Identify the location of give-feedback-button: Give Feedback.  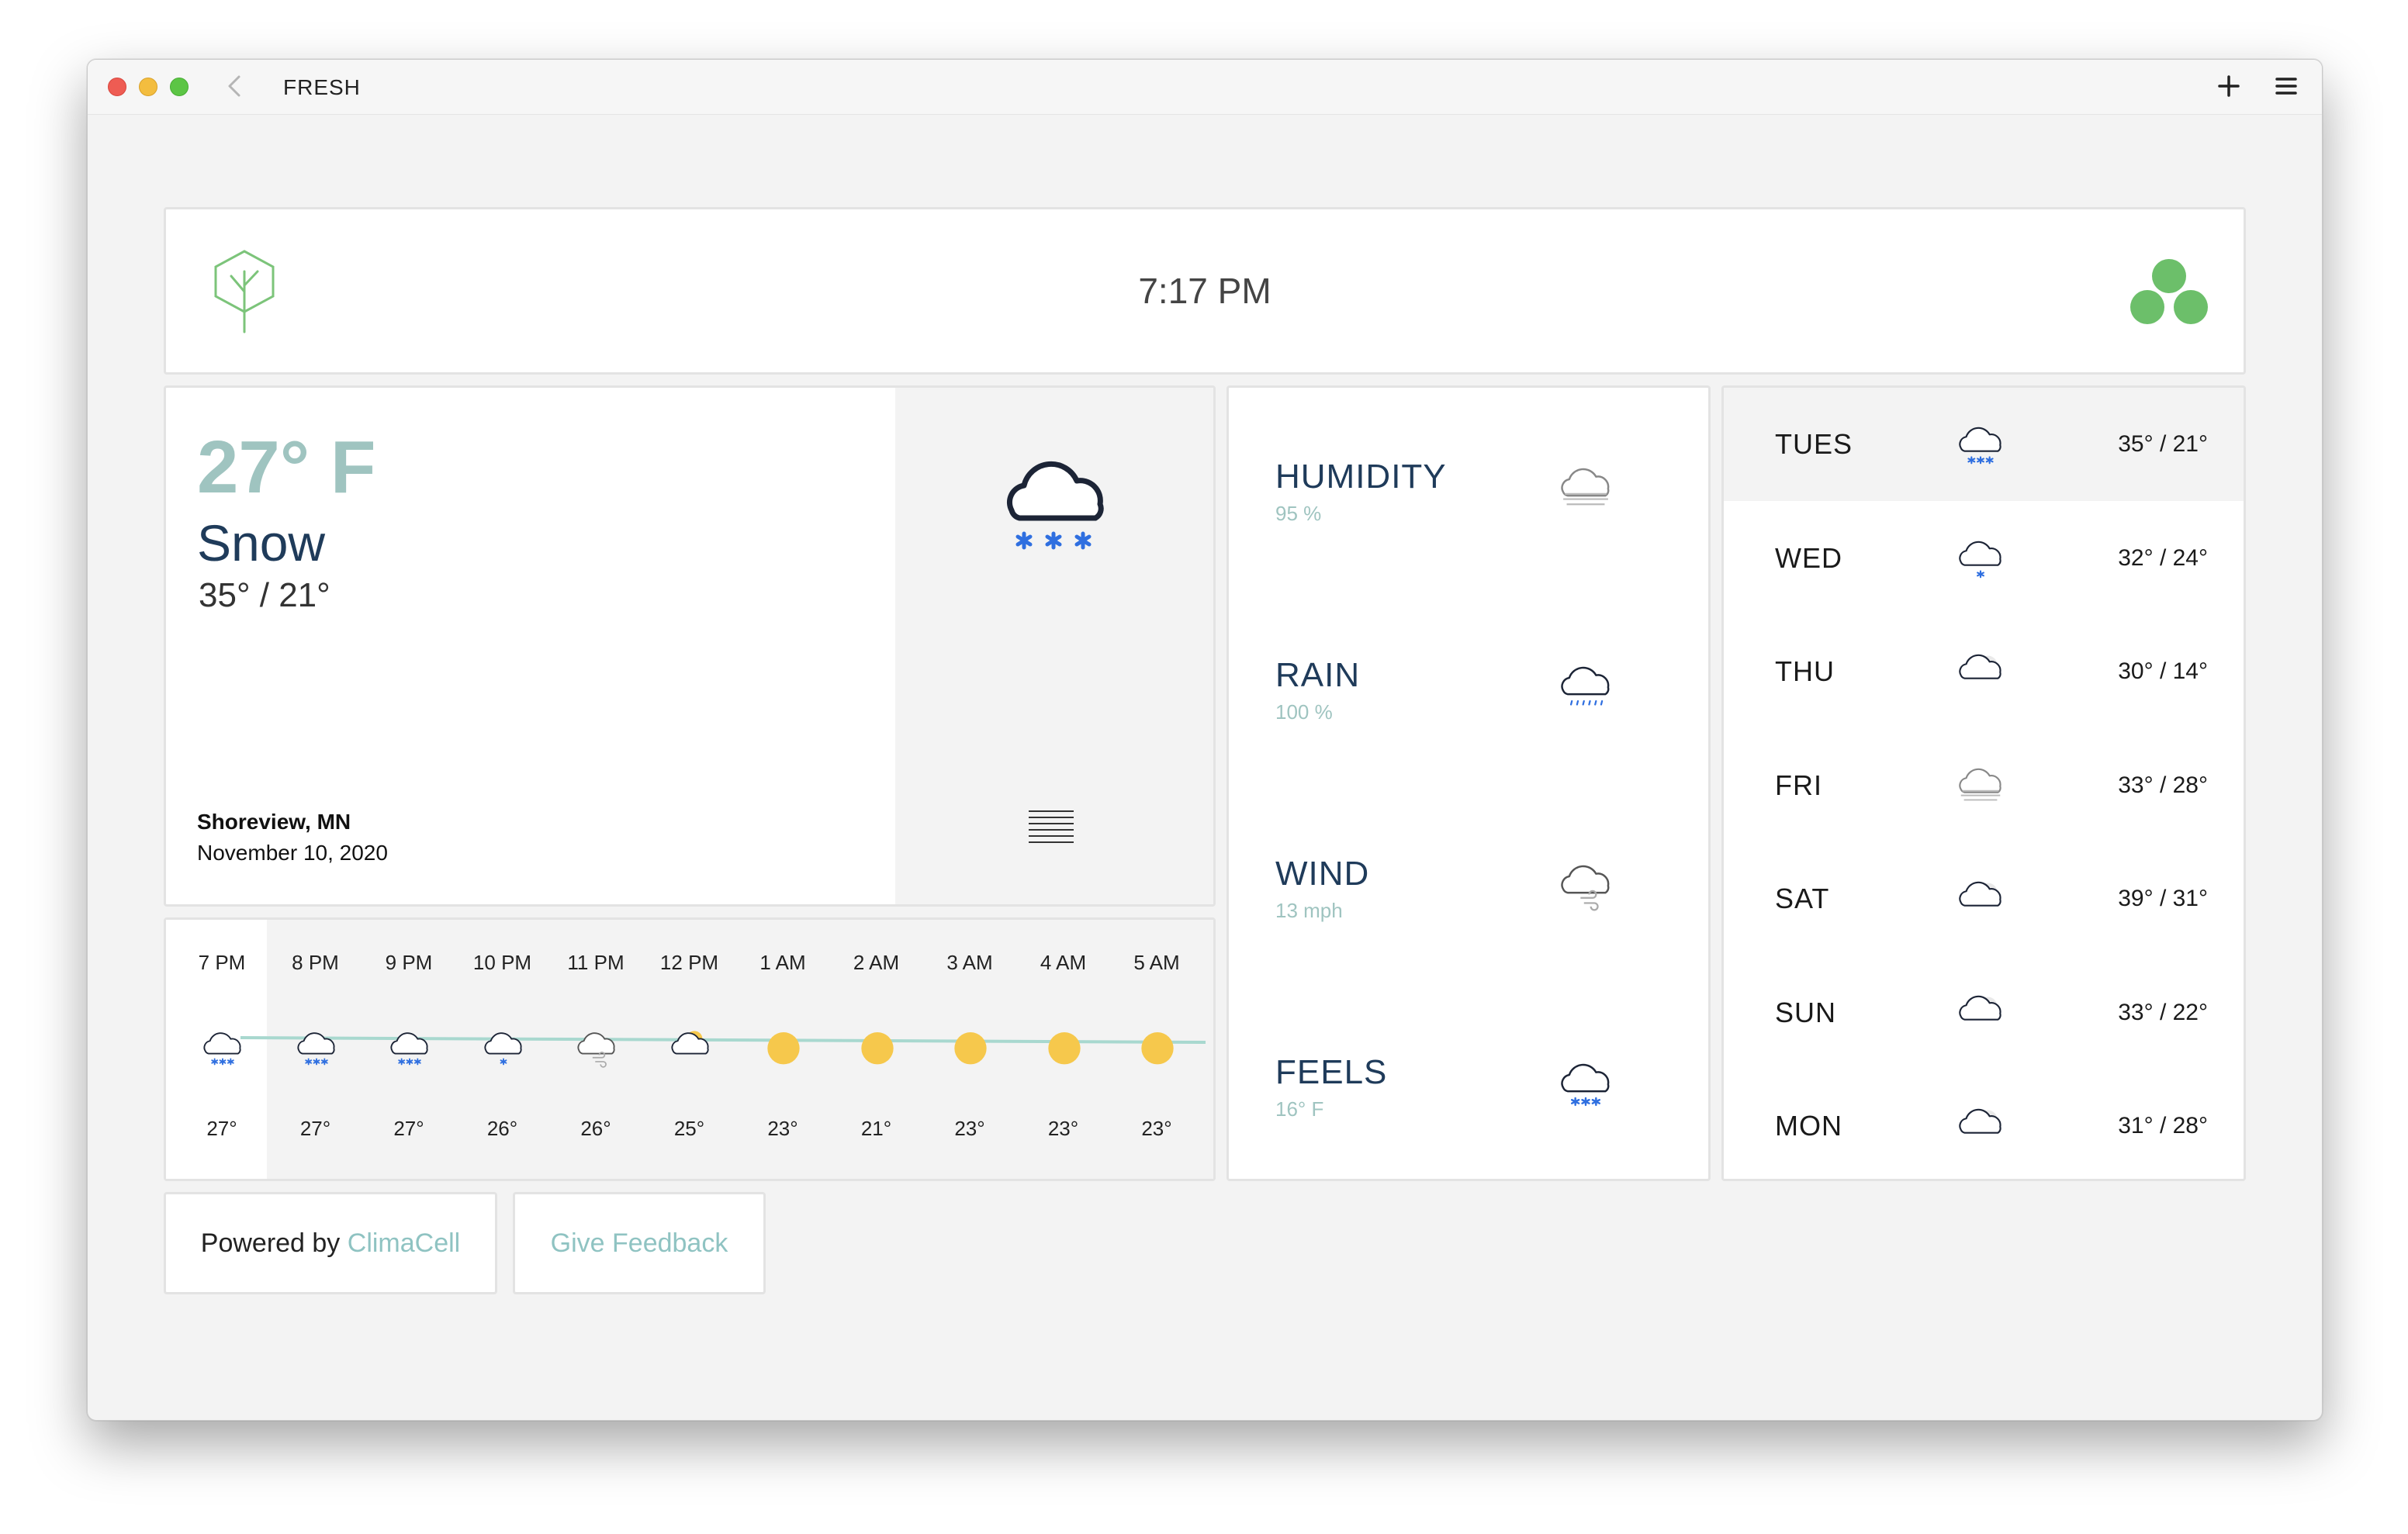
(639, 1243).